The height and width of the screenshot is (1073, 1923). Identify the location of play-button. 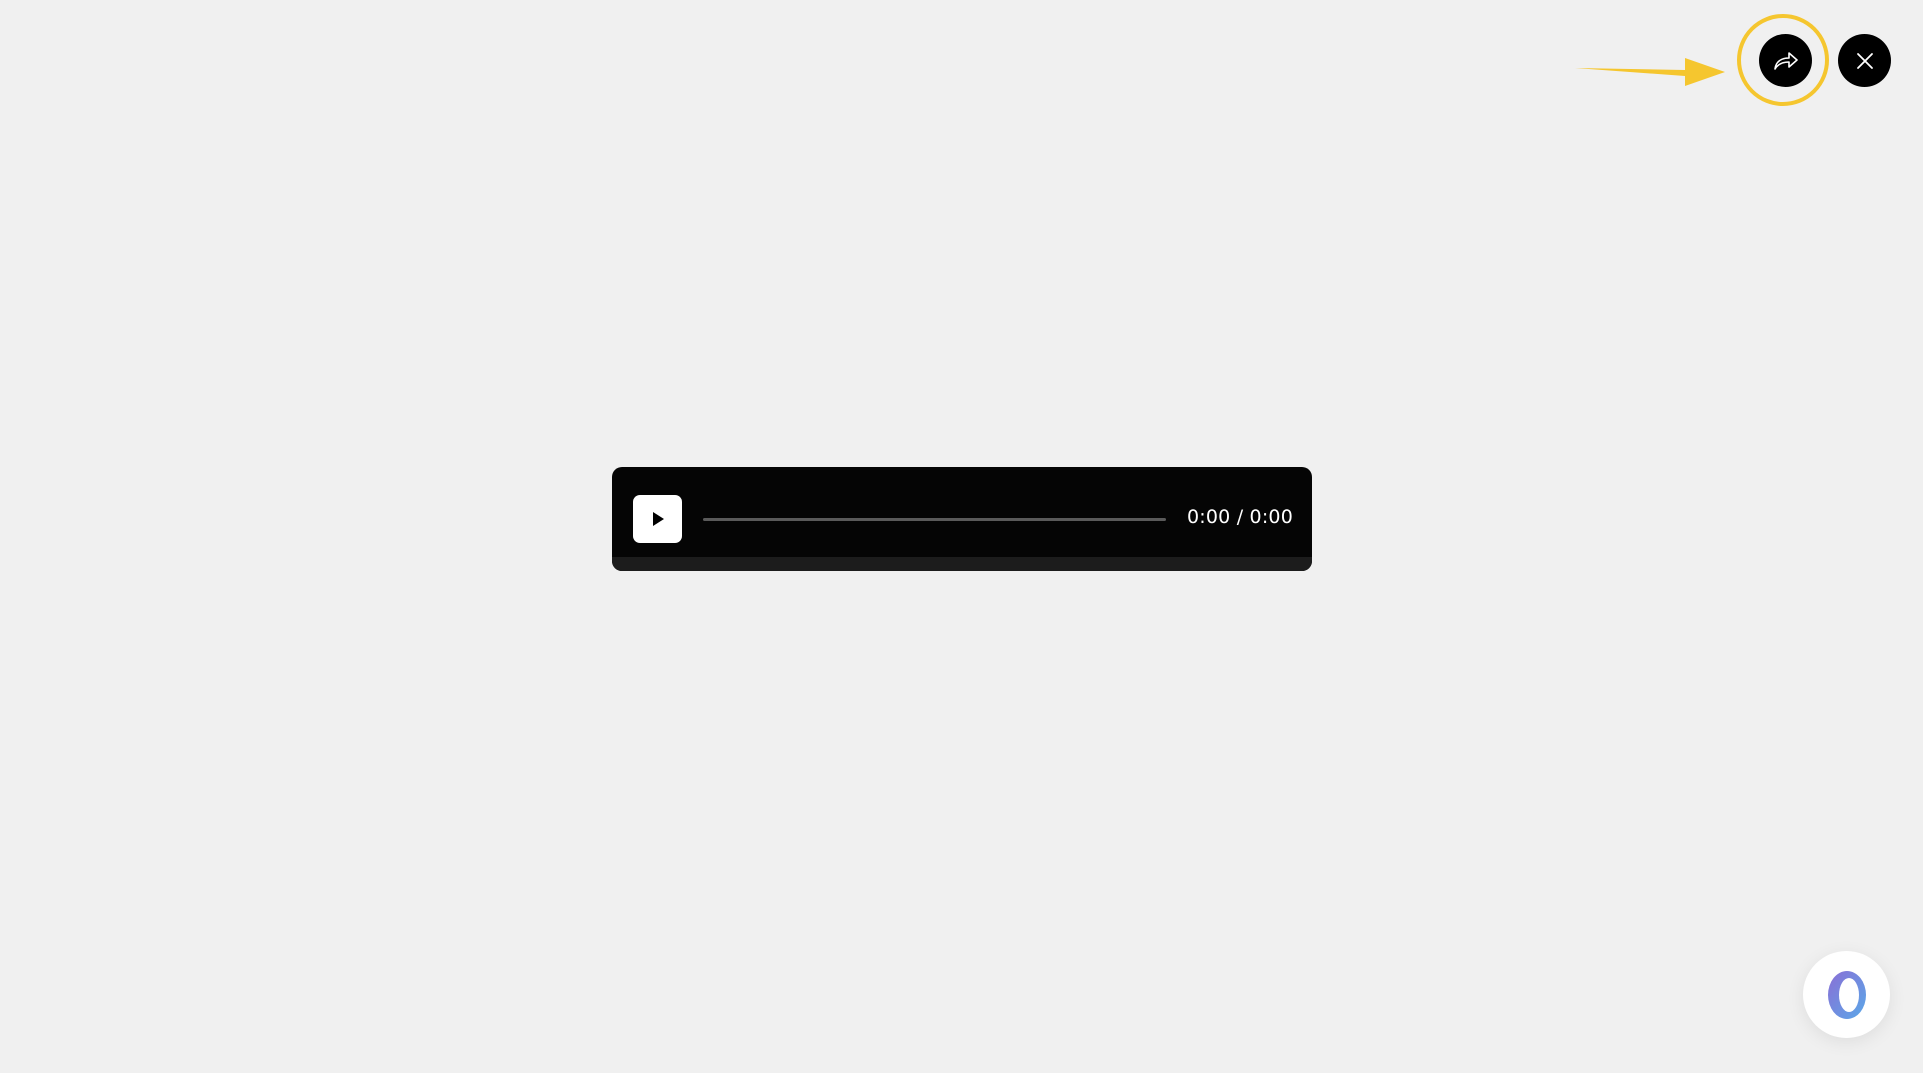
(657, 519).